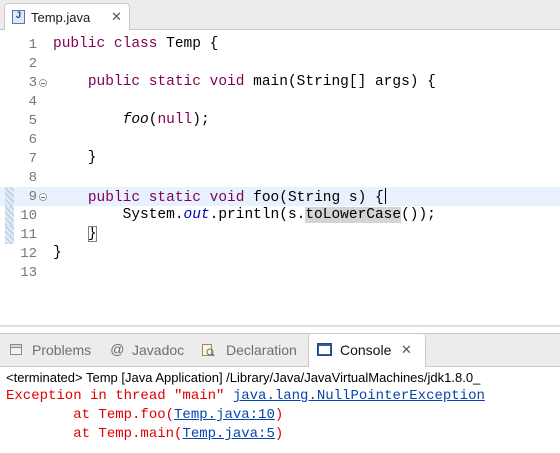 This screenshot has height=453, width=560. What do you see at coordinates (32, 45) in the screenshot?
I see `line-number: 1` at bounding box center [32, 45].